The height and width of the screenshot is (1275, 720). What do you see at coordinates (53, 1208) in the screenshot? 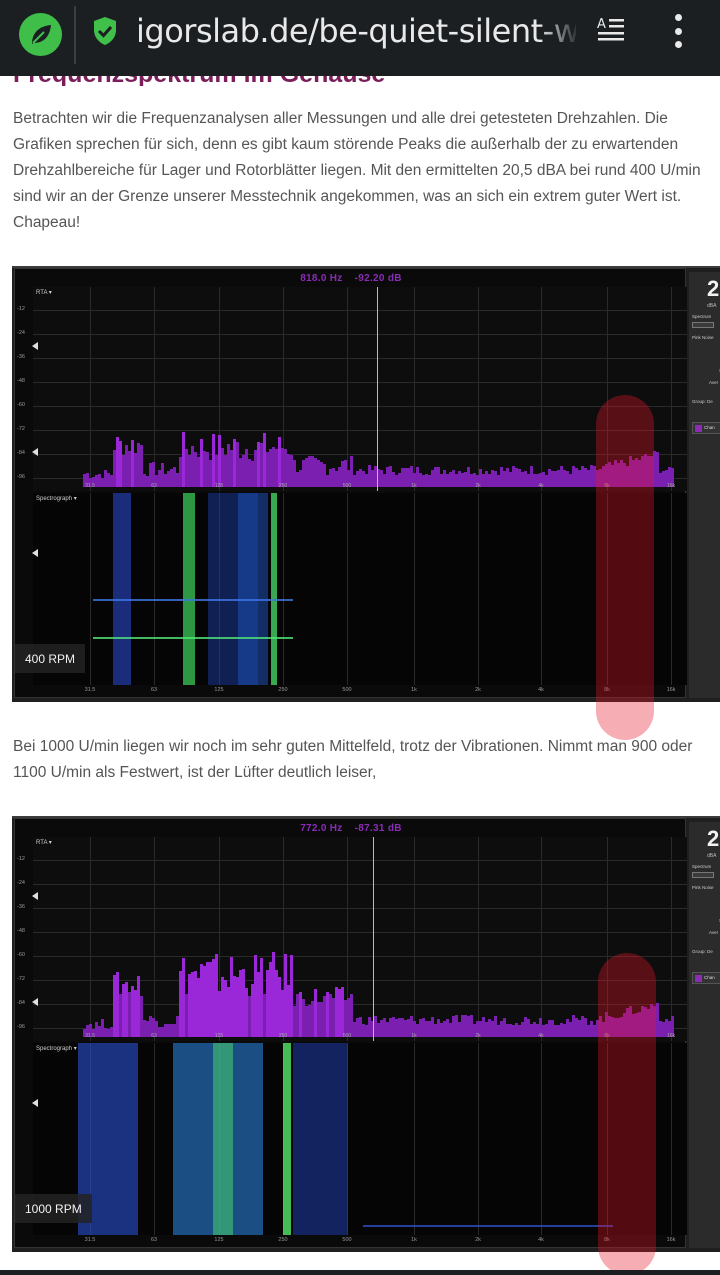
I see `rpm-label: 1000 RPM` at bounding box center [53, 1208].